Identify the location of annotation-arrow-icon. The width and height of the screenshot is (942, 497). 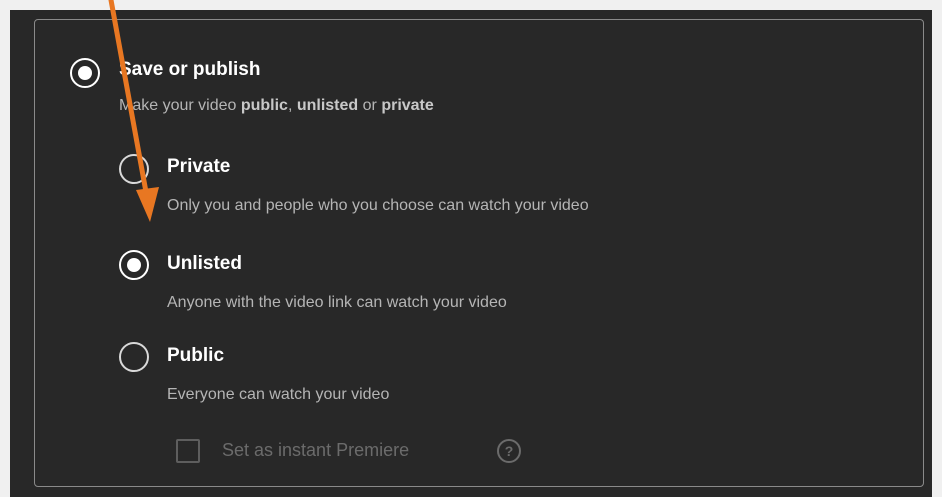
(133, 111).